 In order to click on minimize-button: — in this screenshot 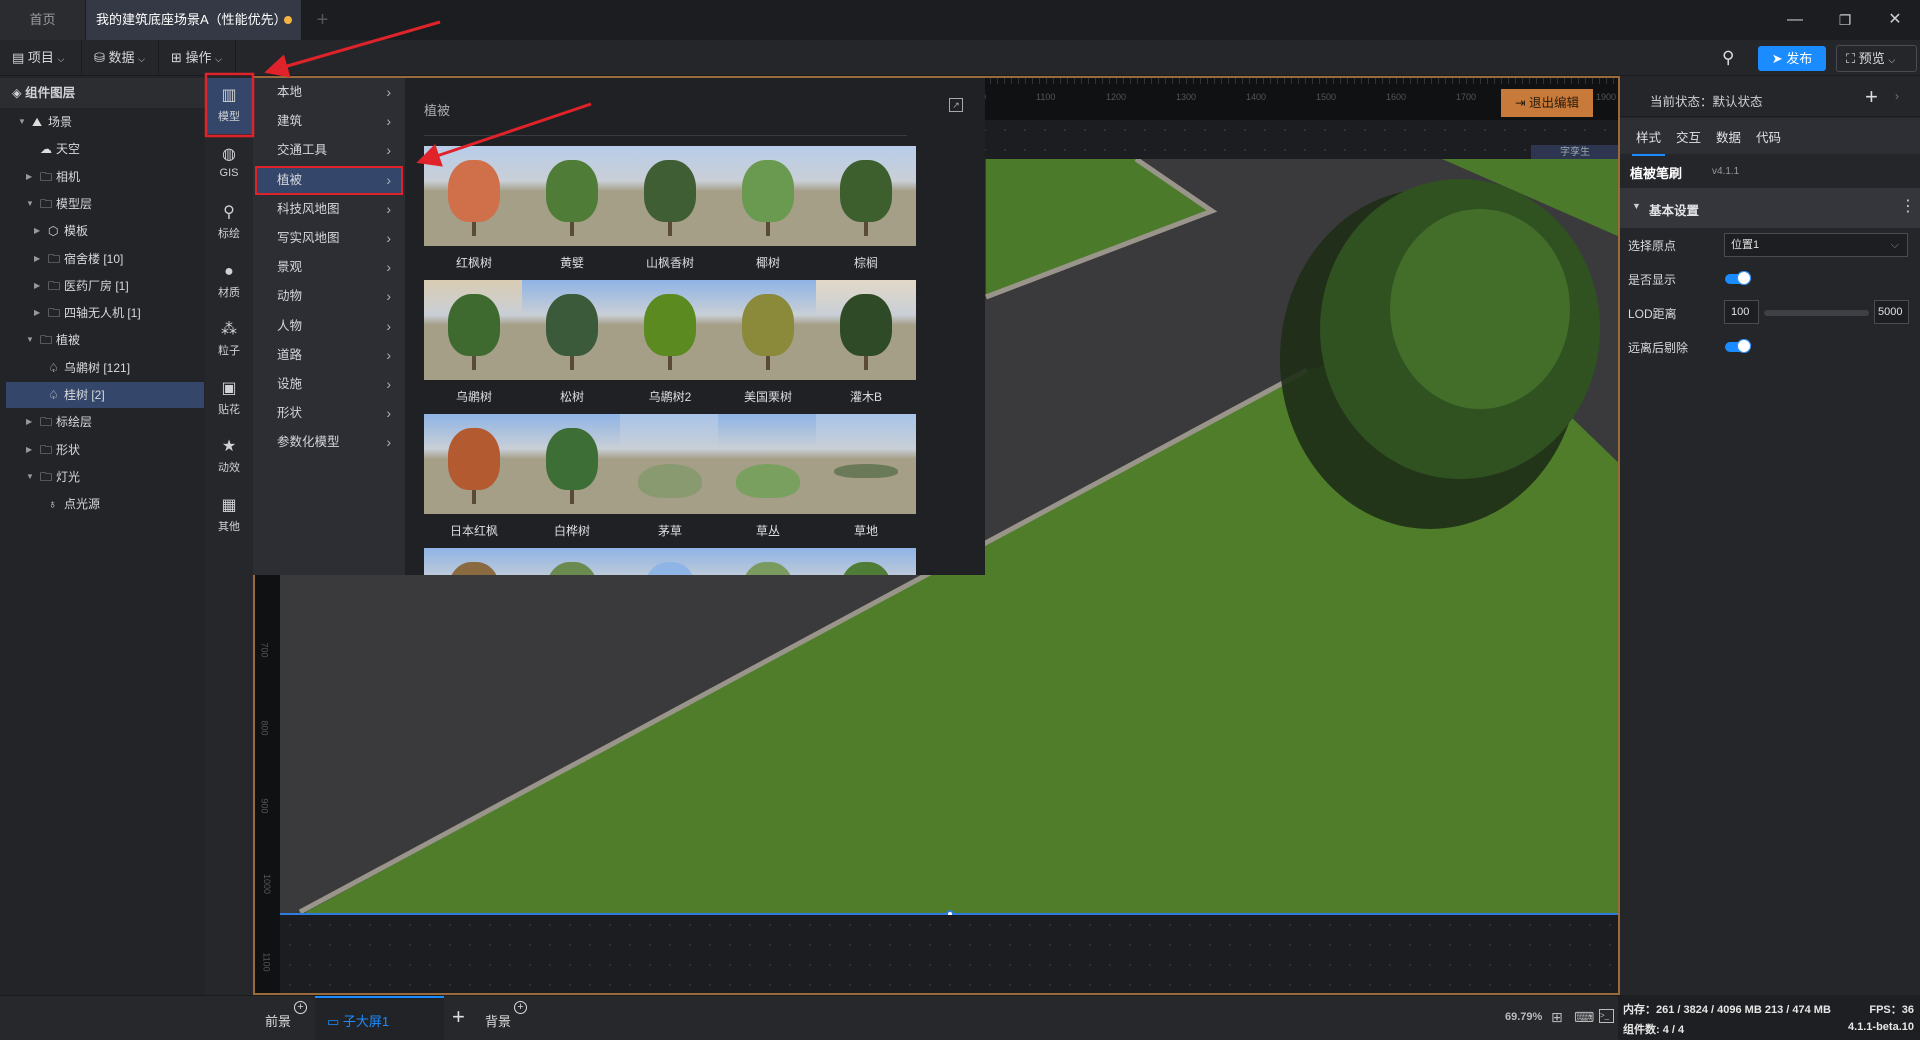, I will do `click(1795, 20)`.